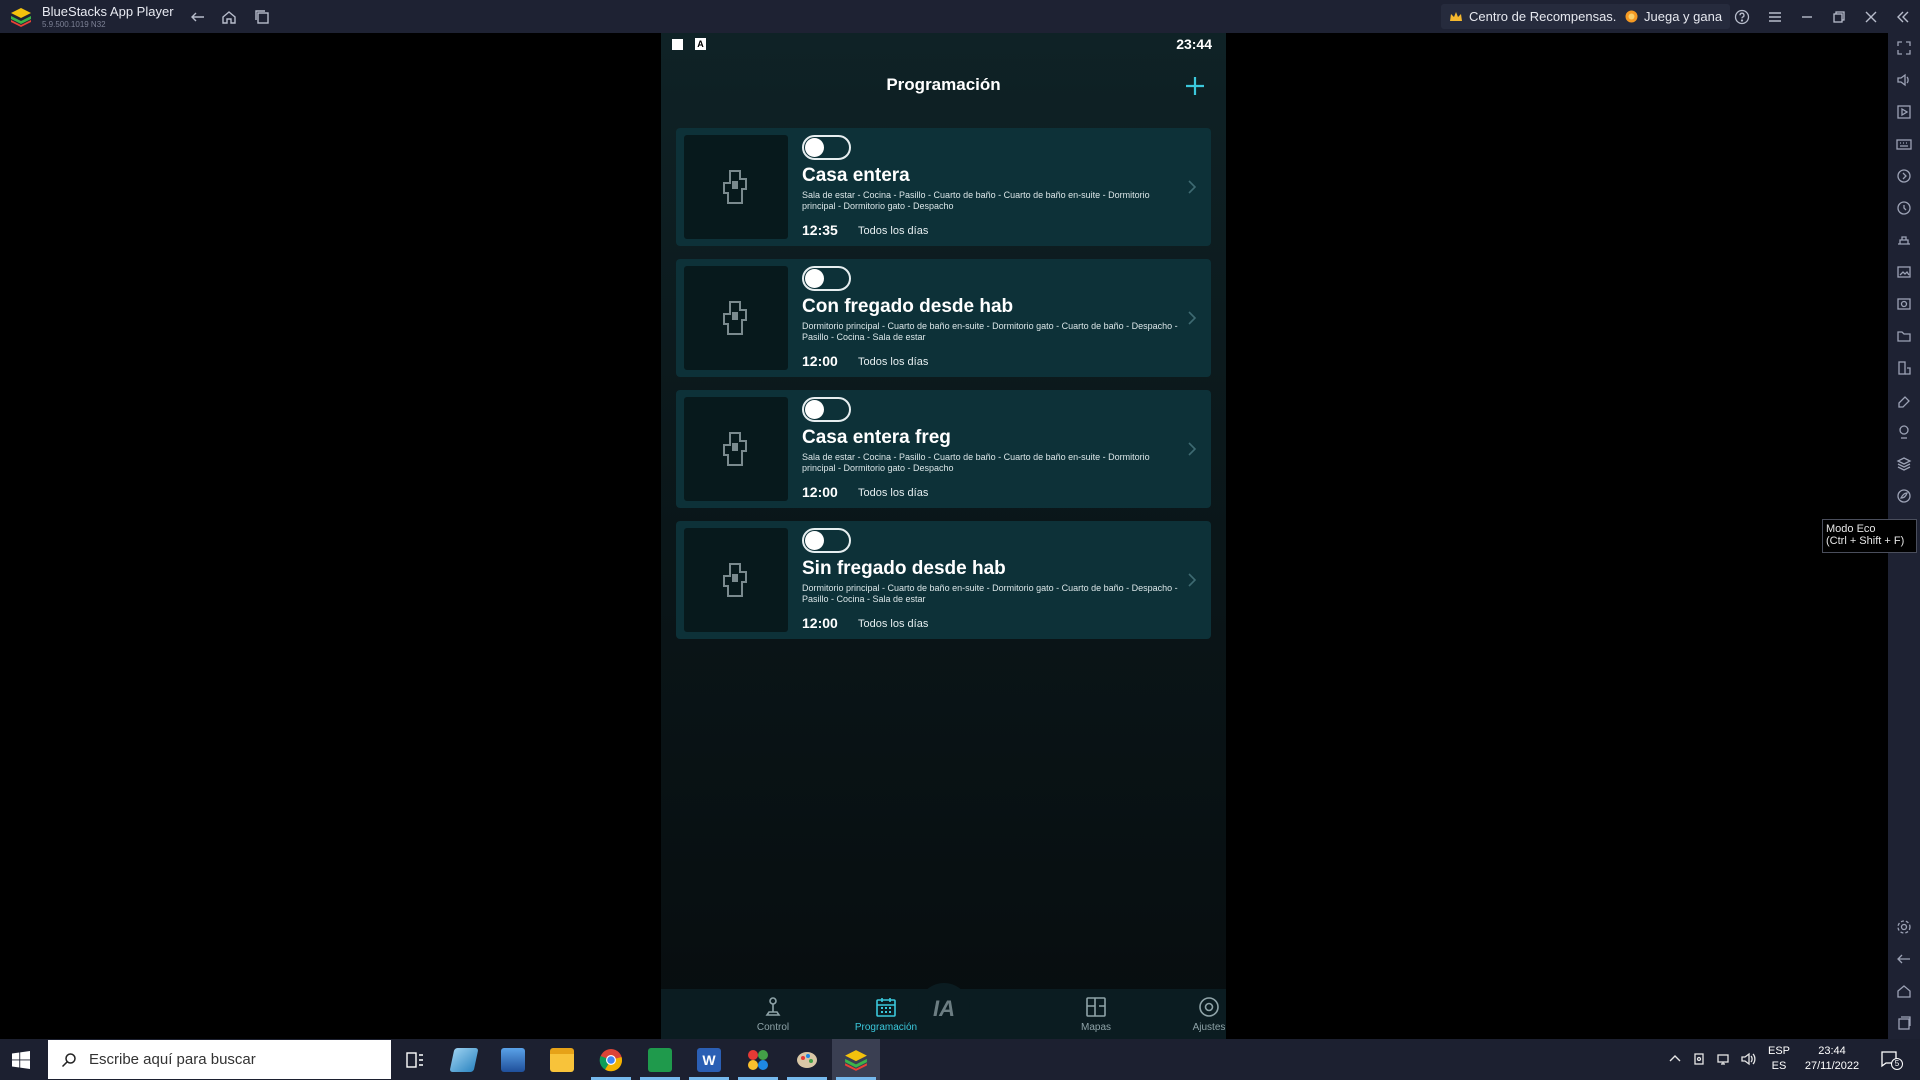 The image size is (1920, 1080). What do you see at coordinates (229, 17) in the screenshot?
I see `home-icon` at bounding box center [229, 17].